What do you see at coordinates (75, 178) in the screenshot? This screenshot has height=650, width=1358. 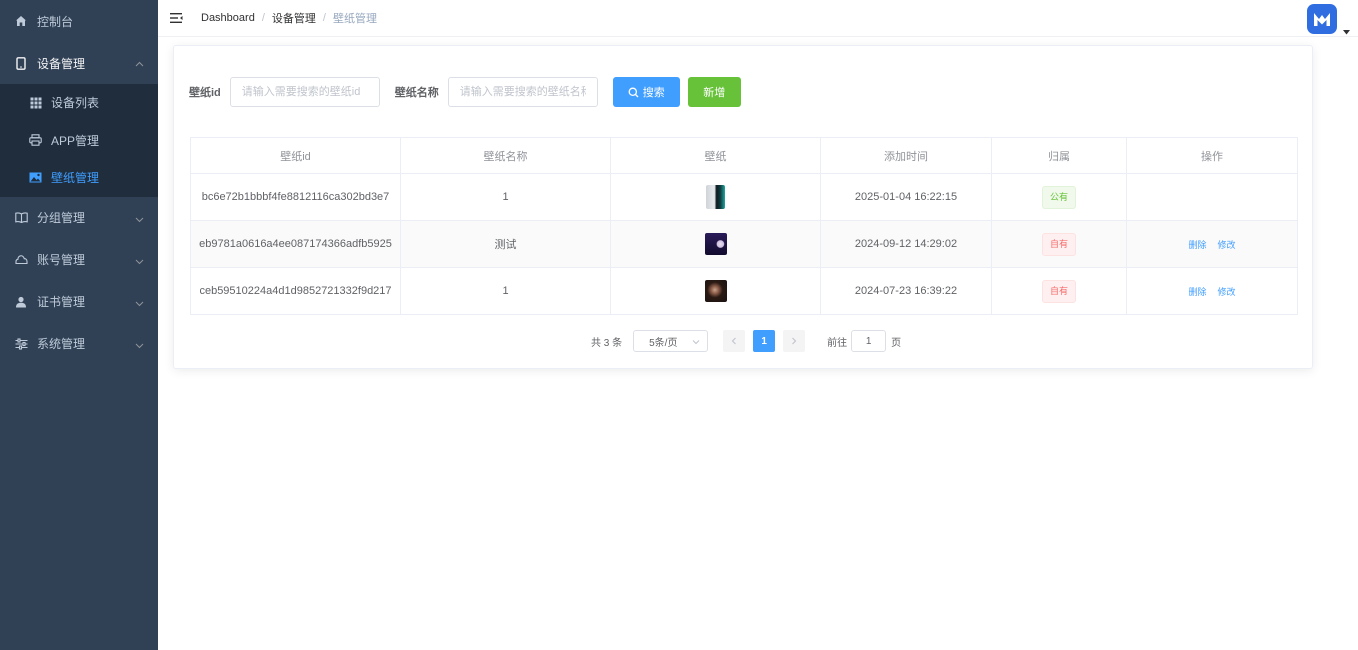 I see `sidebar-item-label: 壁纸管理` at bounding box center [75, 178].